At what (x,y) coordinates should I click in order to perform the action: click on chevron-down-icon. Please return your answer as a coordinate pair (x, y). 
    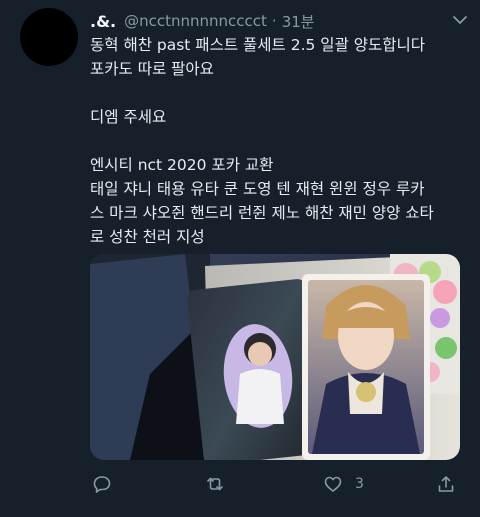
    Looking at the image, I should click on (460, 20).